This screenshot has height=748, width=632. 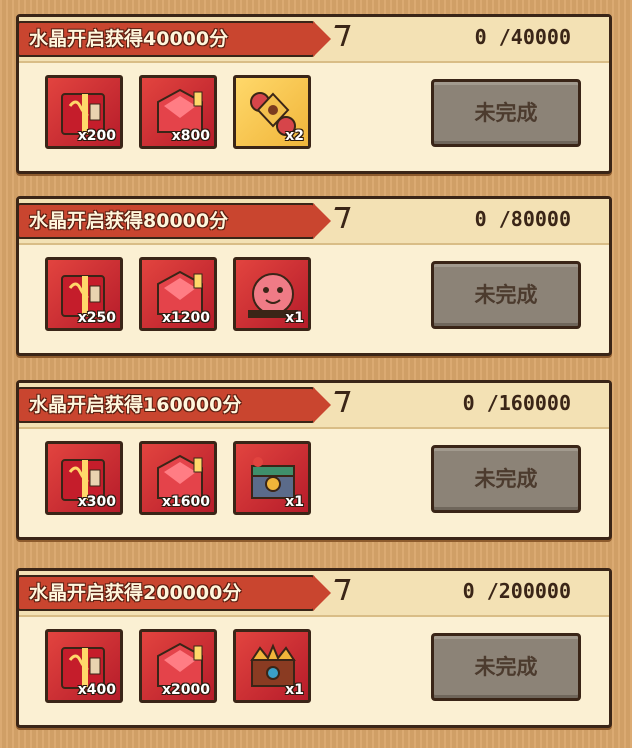 What do you see at coordinates (186, 318) in the screenshot?
I see `reward-quantity: x1200` at bounding box center [186, 318].